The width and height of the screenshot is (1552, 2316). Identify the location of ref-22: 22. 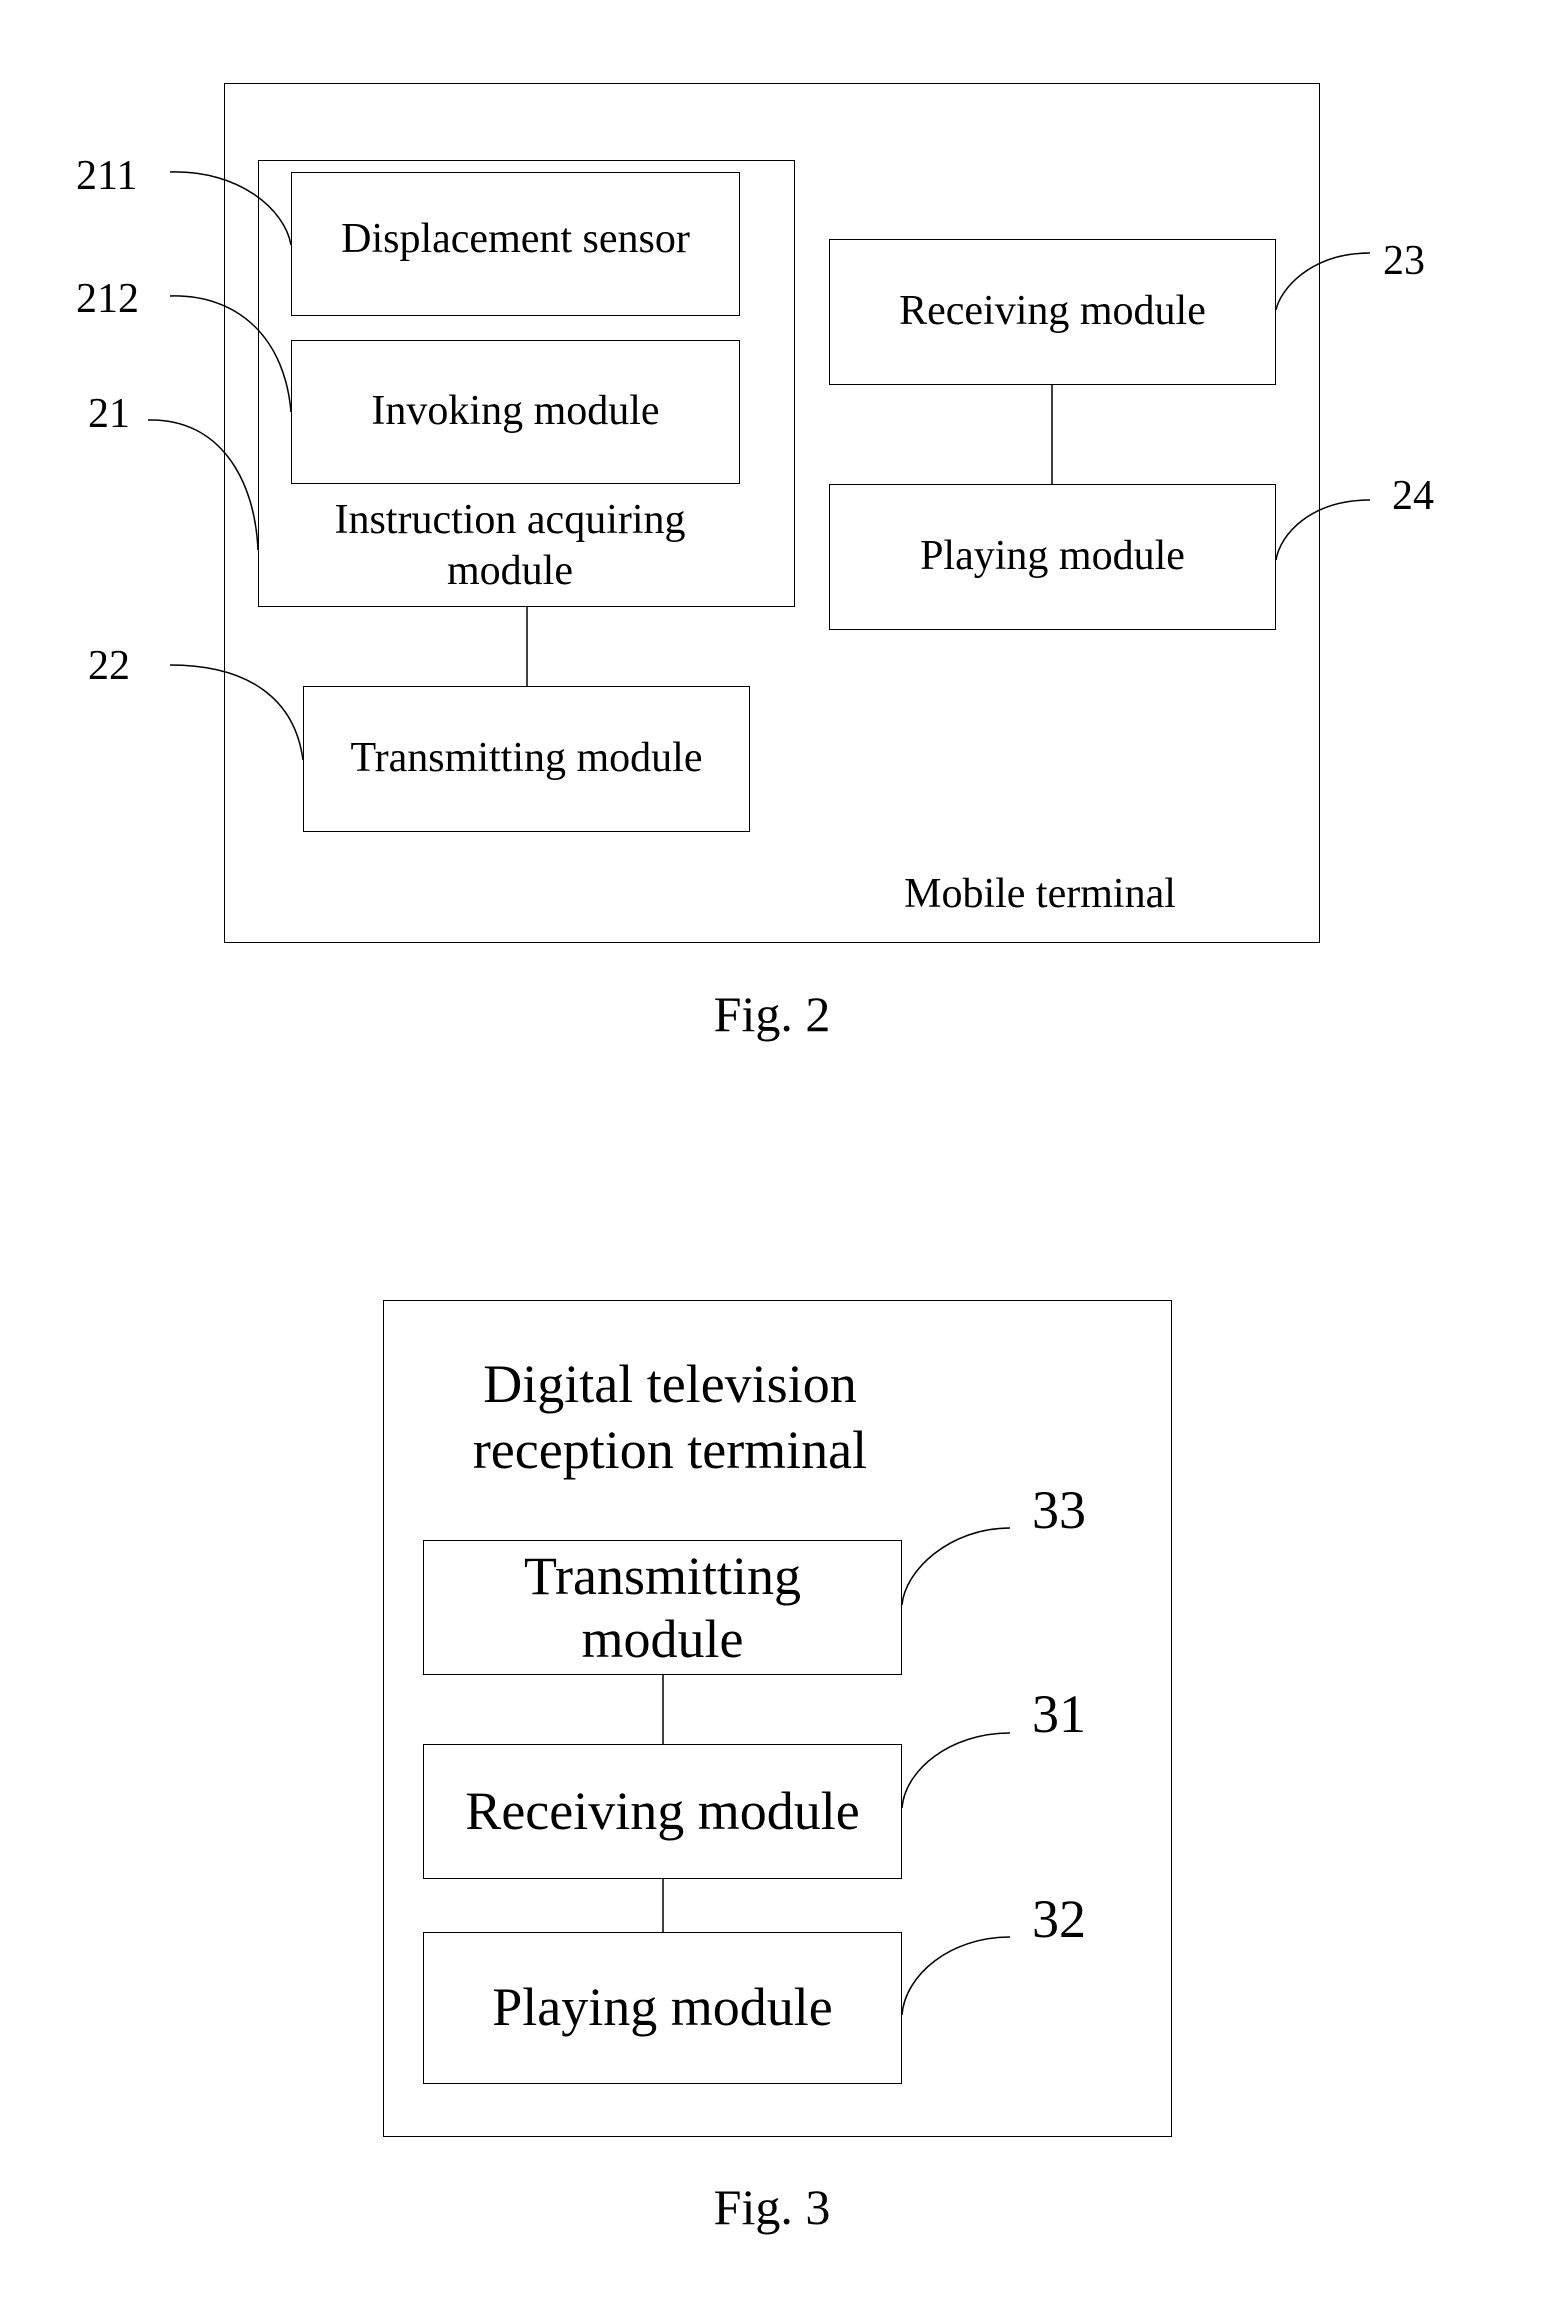
(109, 666).